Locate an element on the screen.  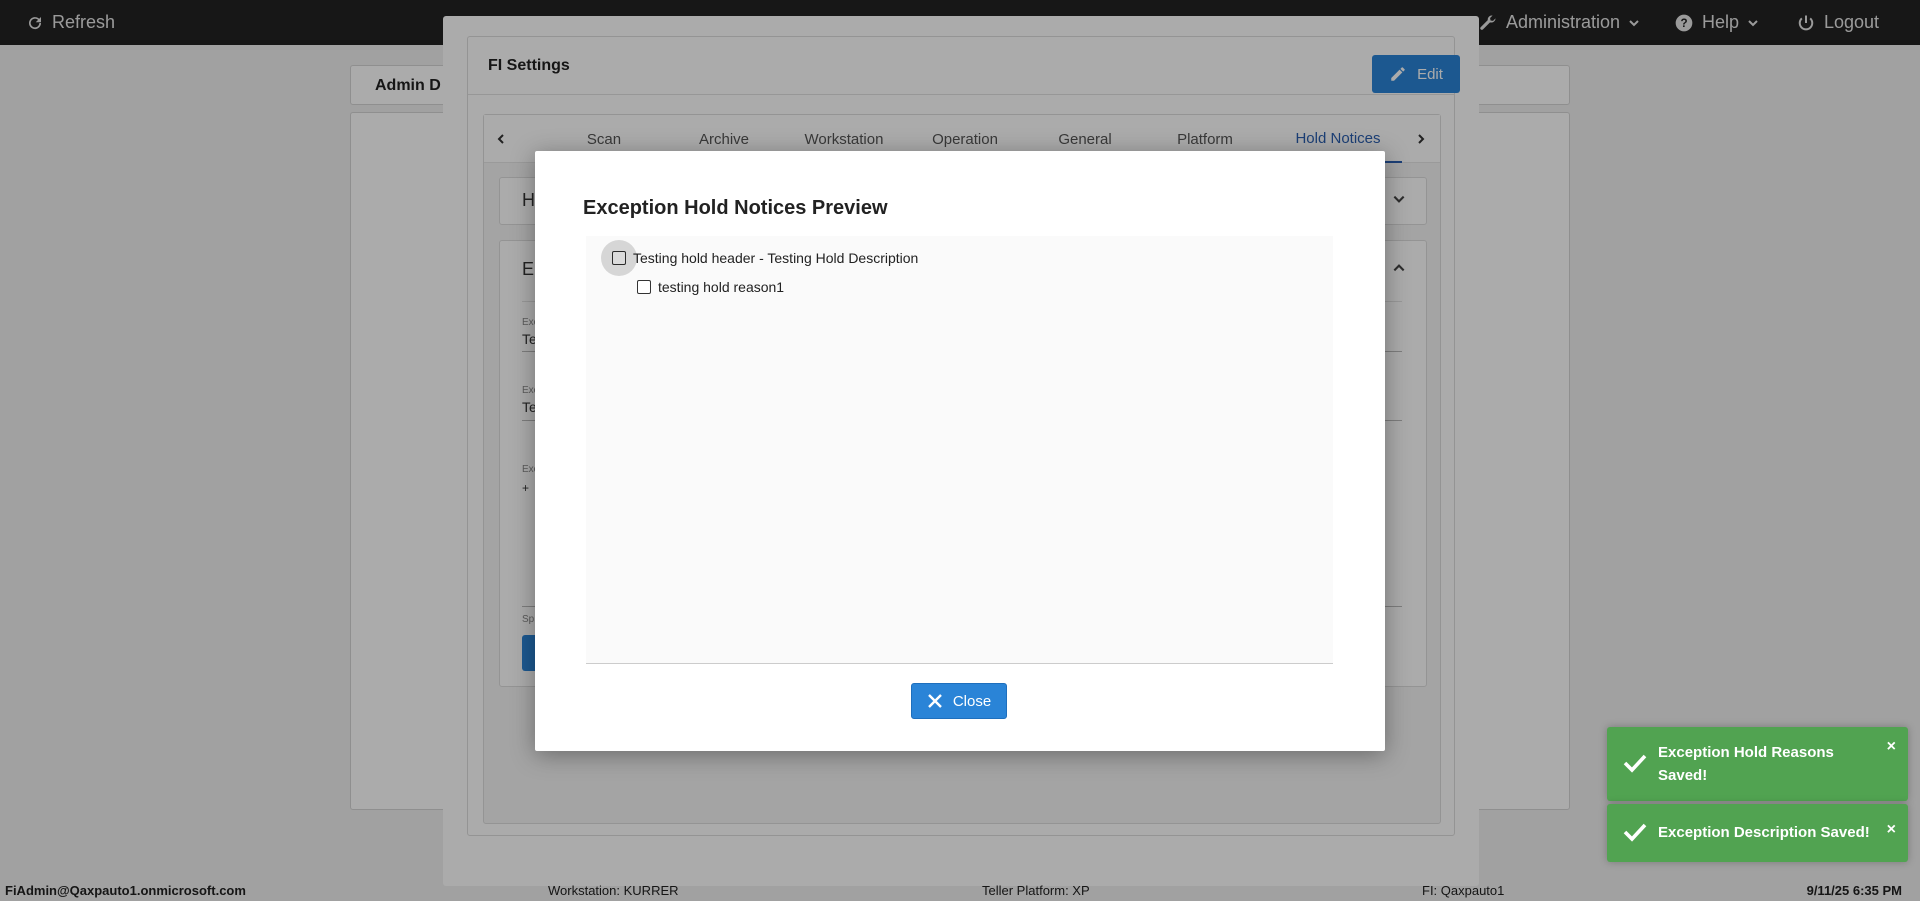
success-toast: Exception Description Saved! × is located at coordinates (1757, 833).